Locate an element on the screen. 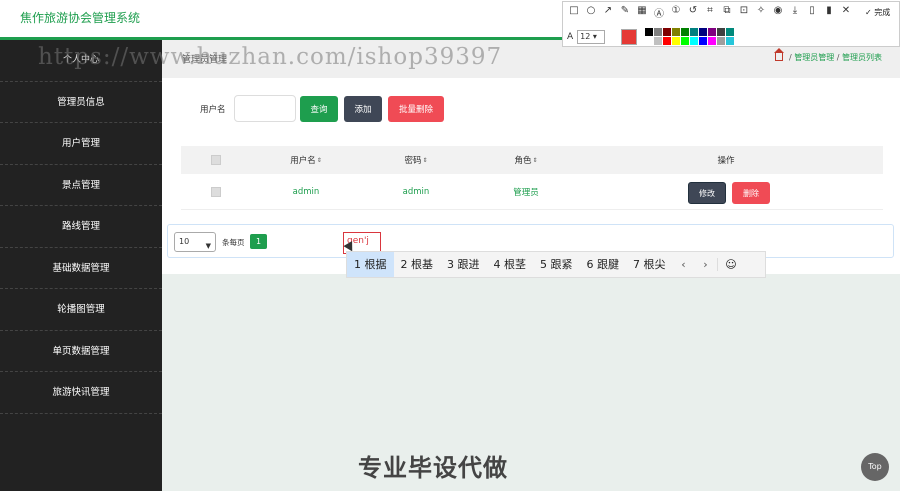  watermark: https://www.huzhan.com/ishop39397 is located at coordinates (270, 57).